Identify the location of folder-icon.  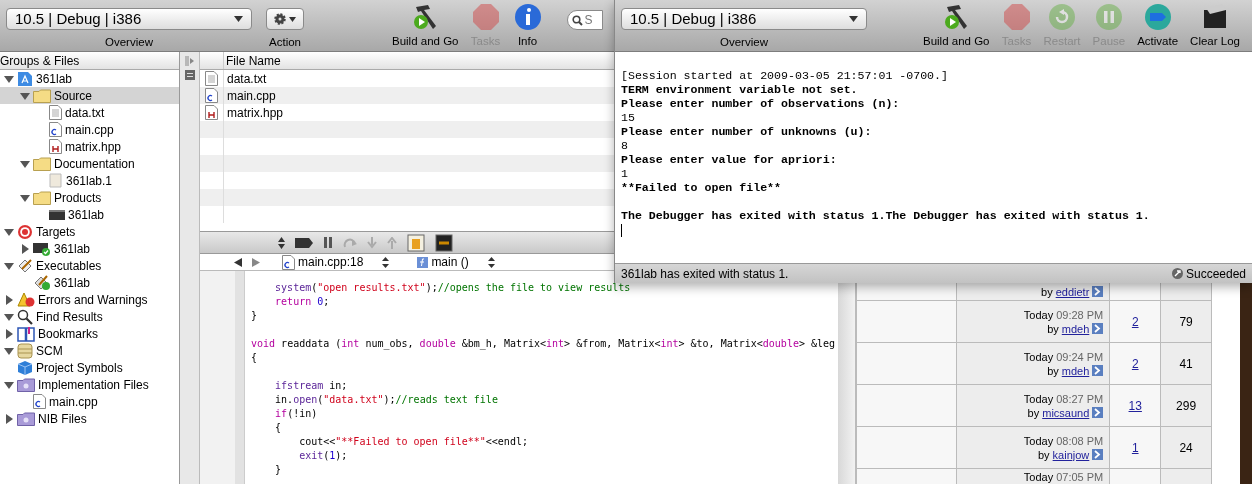
(42, 163).